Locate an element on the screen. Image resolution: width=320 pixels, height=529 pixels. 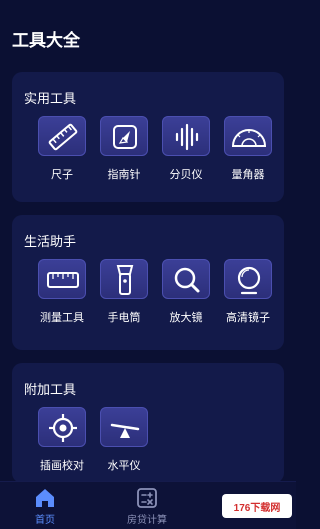
tool-label: 水平仪 is located at coordinates (124, 465).